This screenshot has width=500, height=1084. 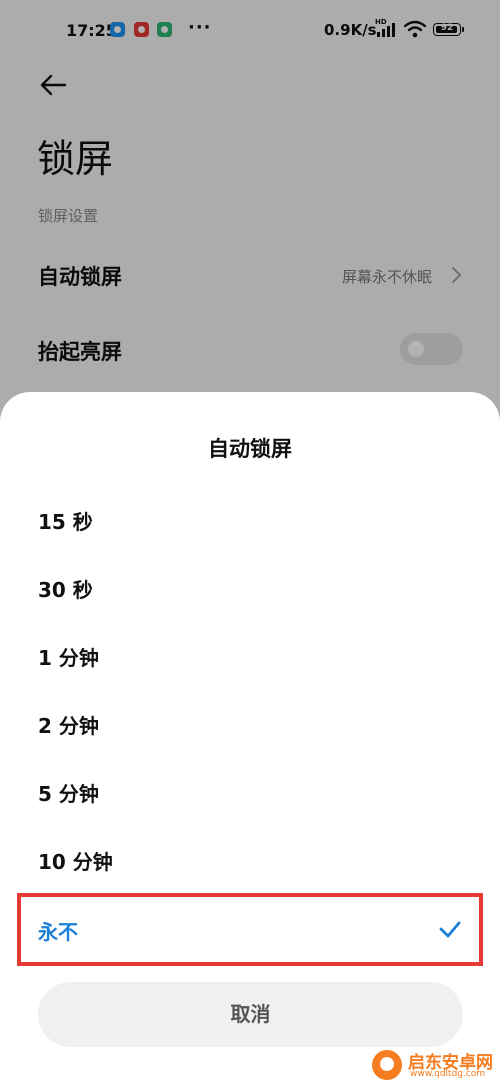 I want to click on highlight-box, so click(x=250, y=929).